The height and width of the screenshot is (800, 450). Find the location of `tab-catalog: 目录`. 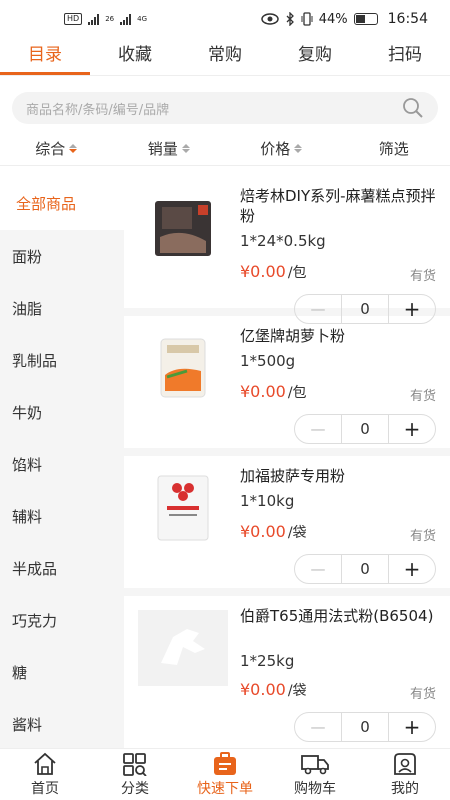

tab-catalog: 目录 is located at coordinates (45, 56).